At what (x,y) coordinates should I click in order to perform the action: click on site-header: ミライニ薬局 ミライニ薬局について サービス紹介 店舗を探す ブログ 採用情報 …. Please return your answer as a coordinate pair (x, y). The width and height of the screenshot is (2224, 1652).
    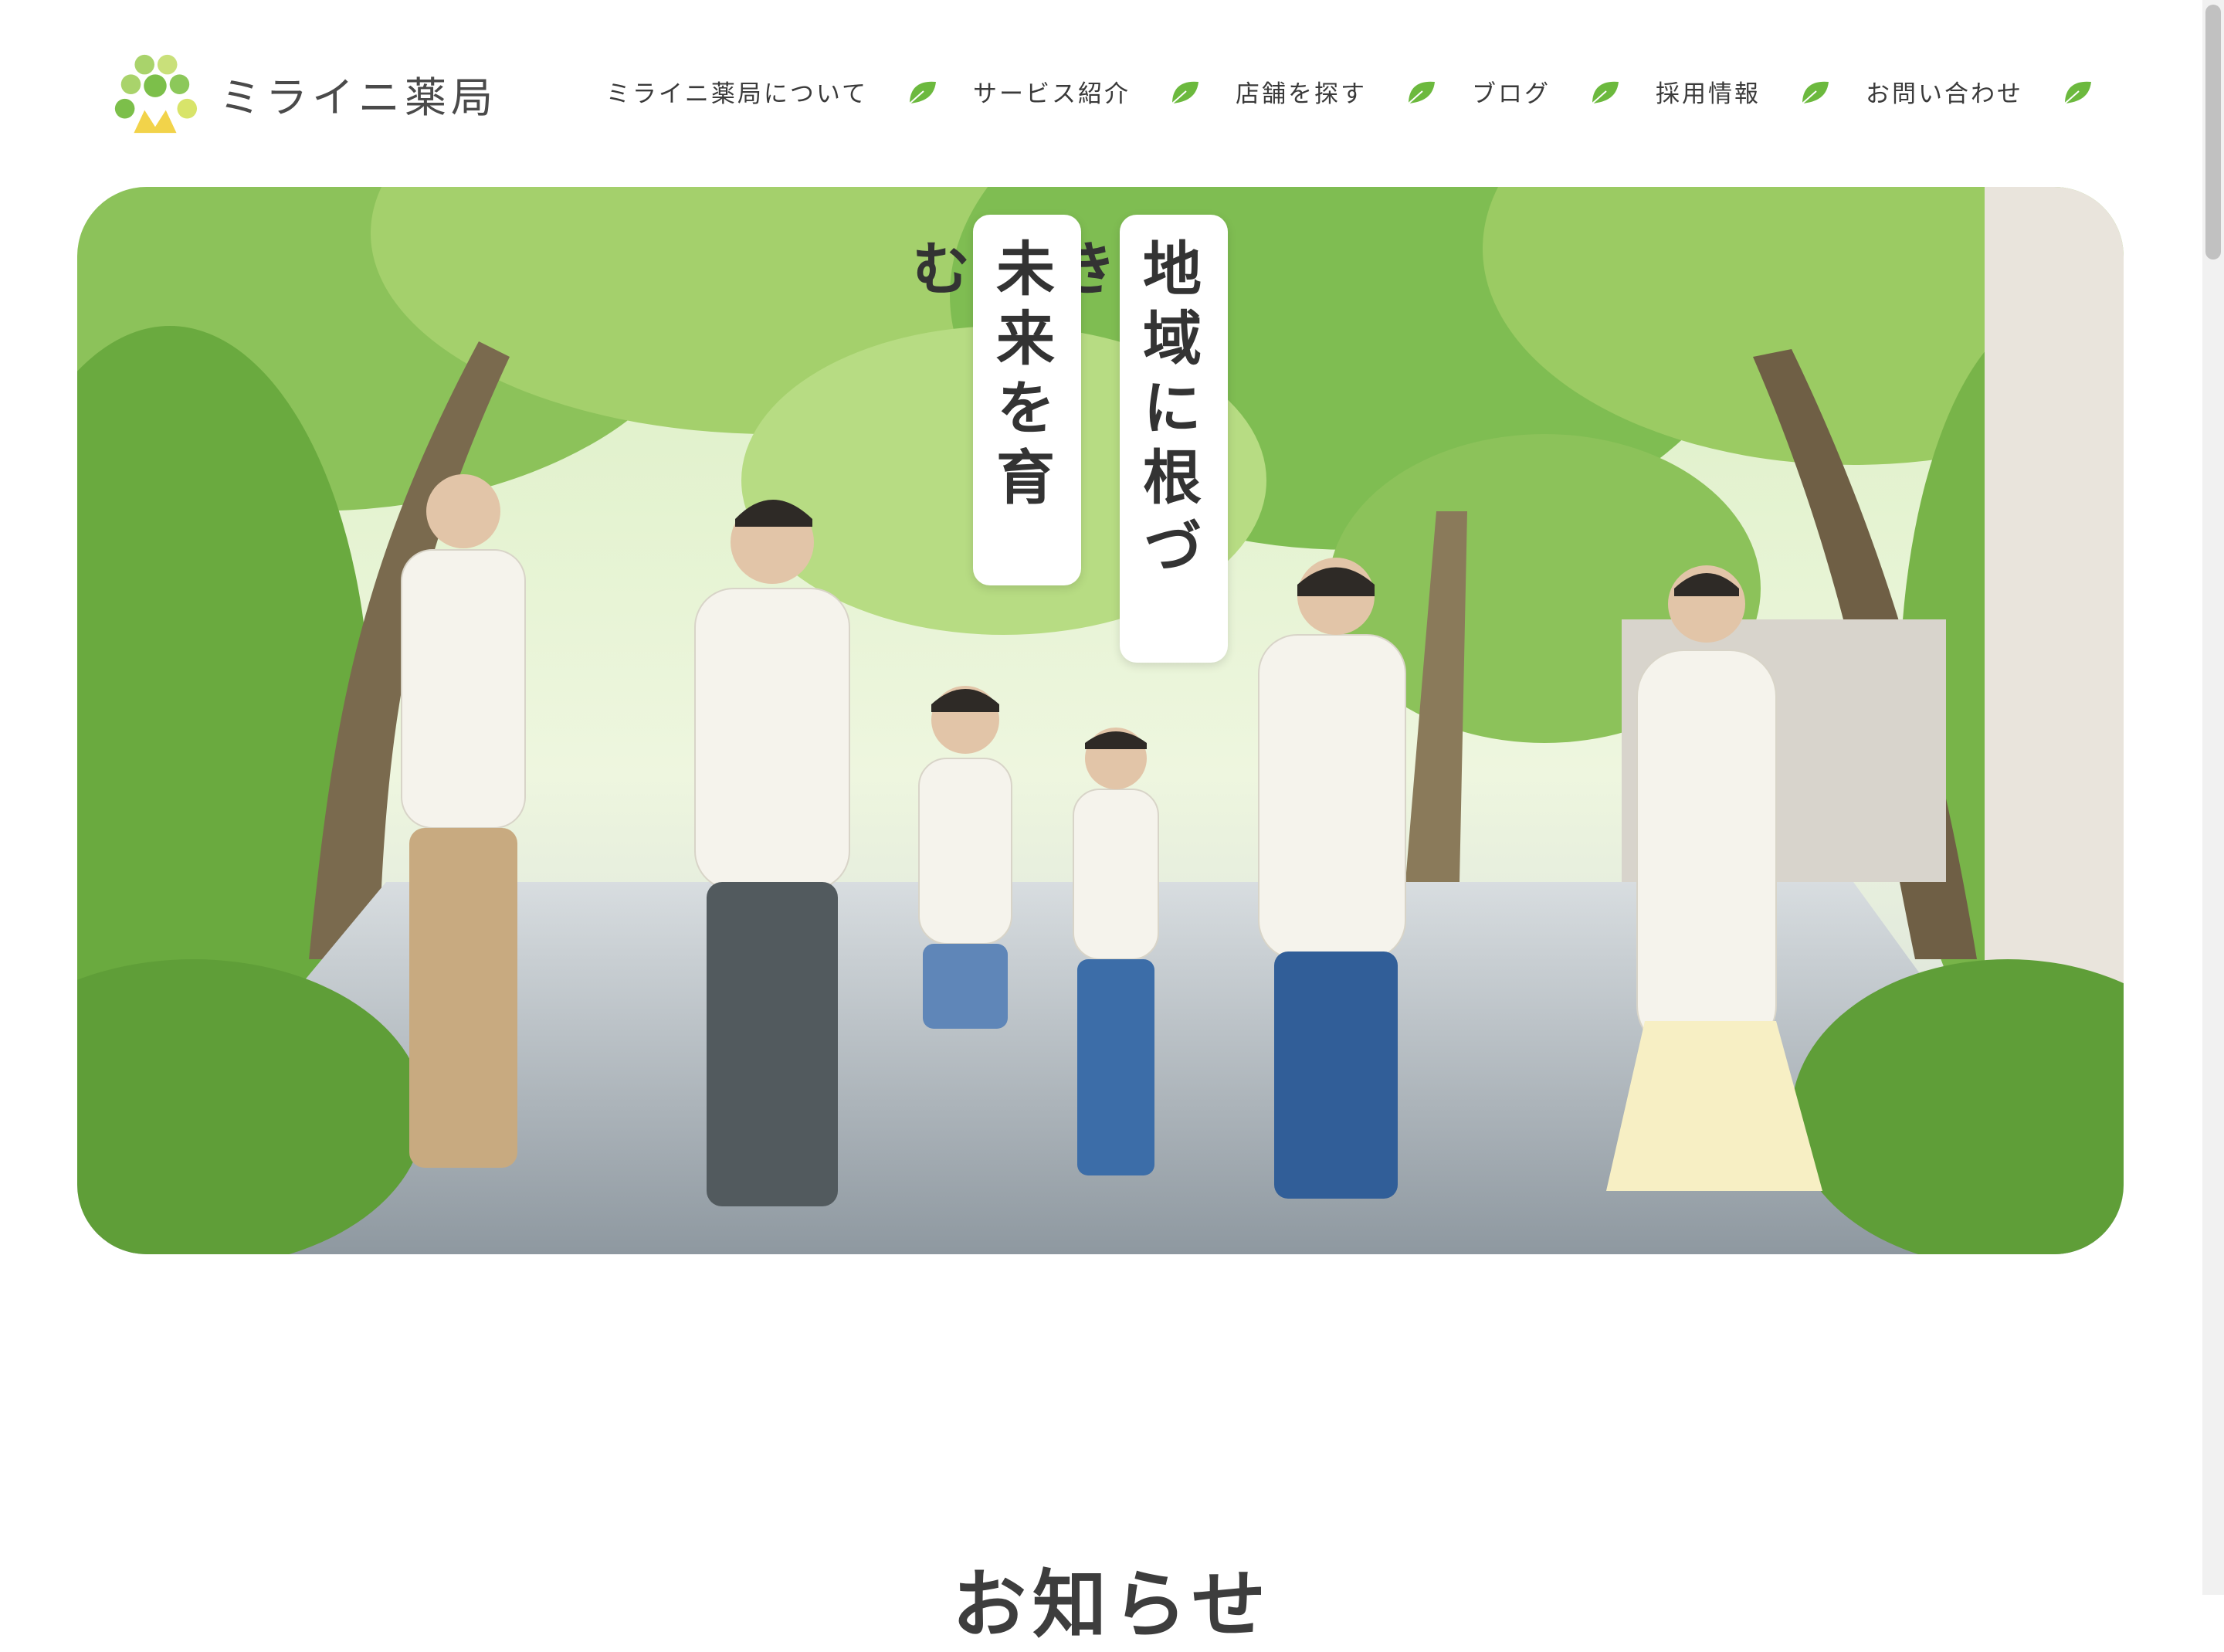
    Looking at the image, I should click on (1112, 92).